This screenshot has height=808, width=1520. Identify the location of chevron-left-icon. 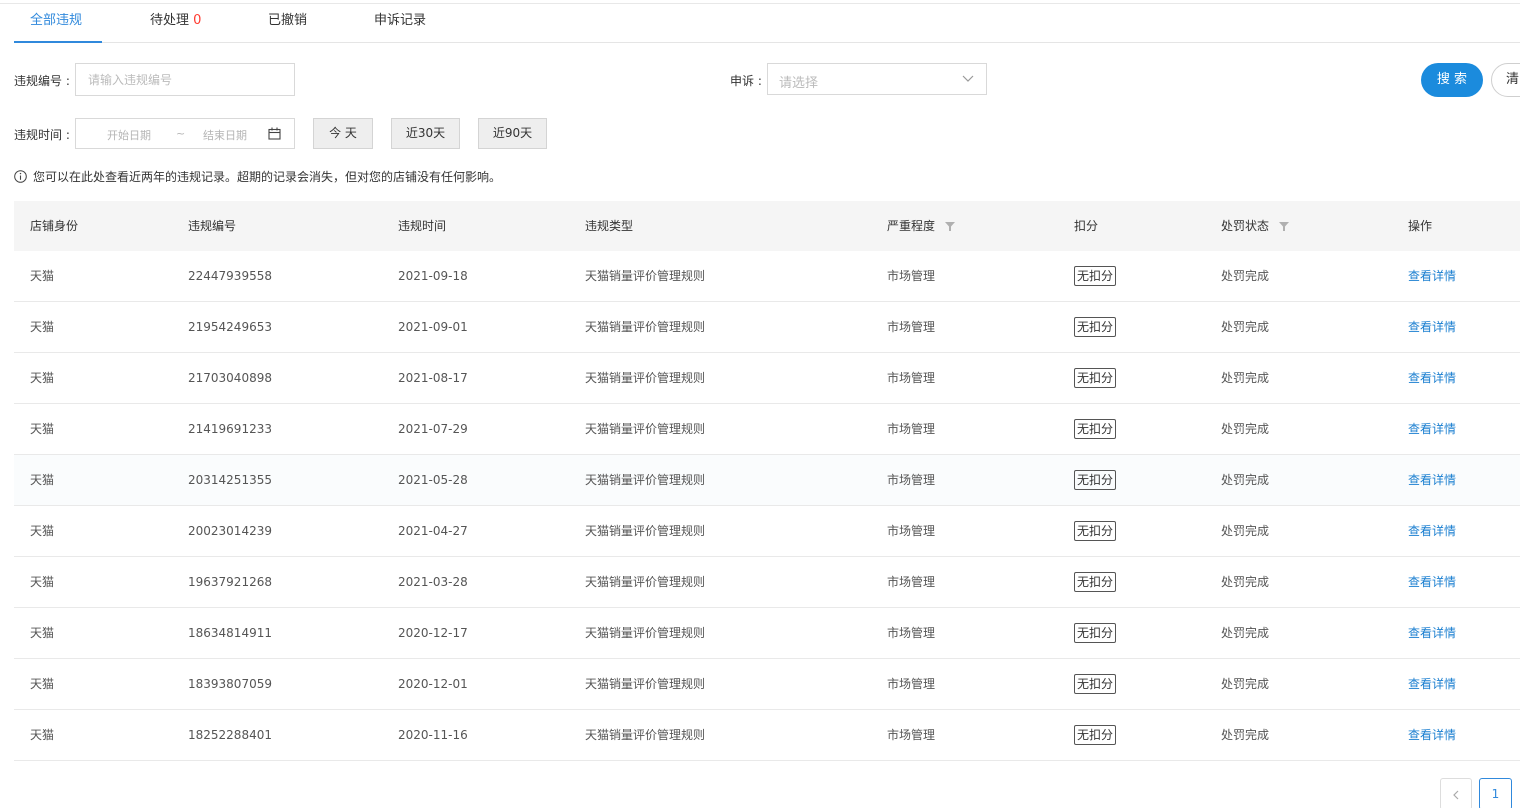
(1456, 795).